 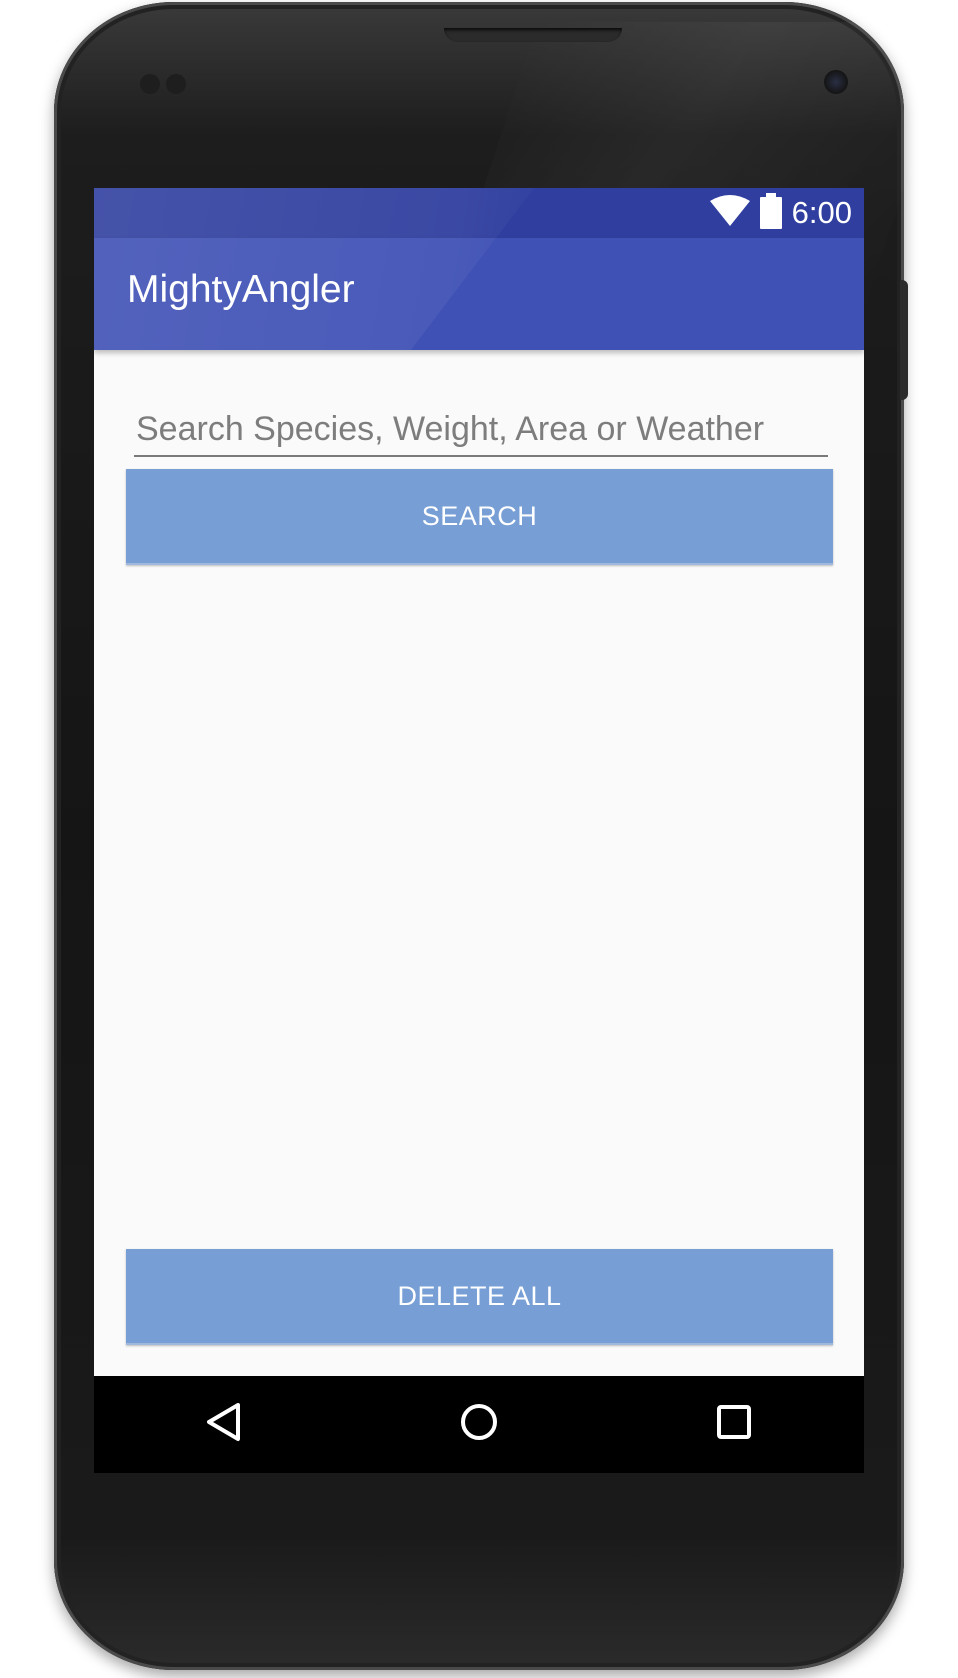 I want to click on home-button, so click(x=479, y=1424).